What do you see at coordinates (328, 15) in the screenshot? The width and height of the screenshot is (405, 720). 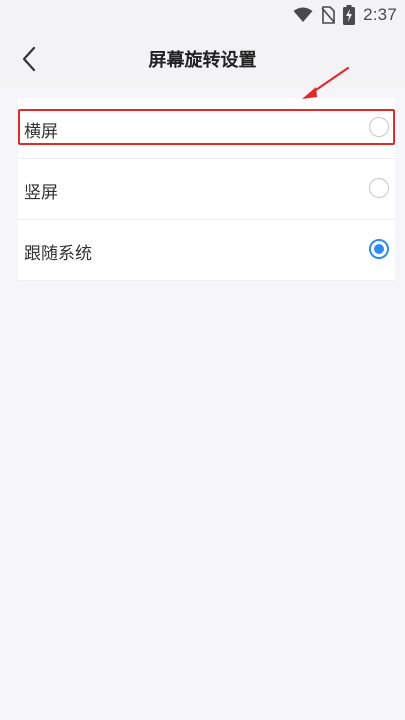 I see `no-sim-icon` at bounding box center [328, 15].